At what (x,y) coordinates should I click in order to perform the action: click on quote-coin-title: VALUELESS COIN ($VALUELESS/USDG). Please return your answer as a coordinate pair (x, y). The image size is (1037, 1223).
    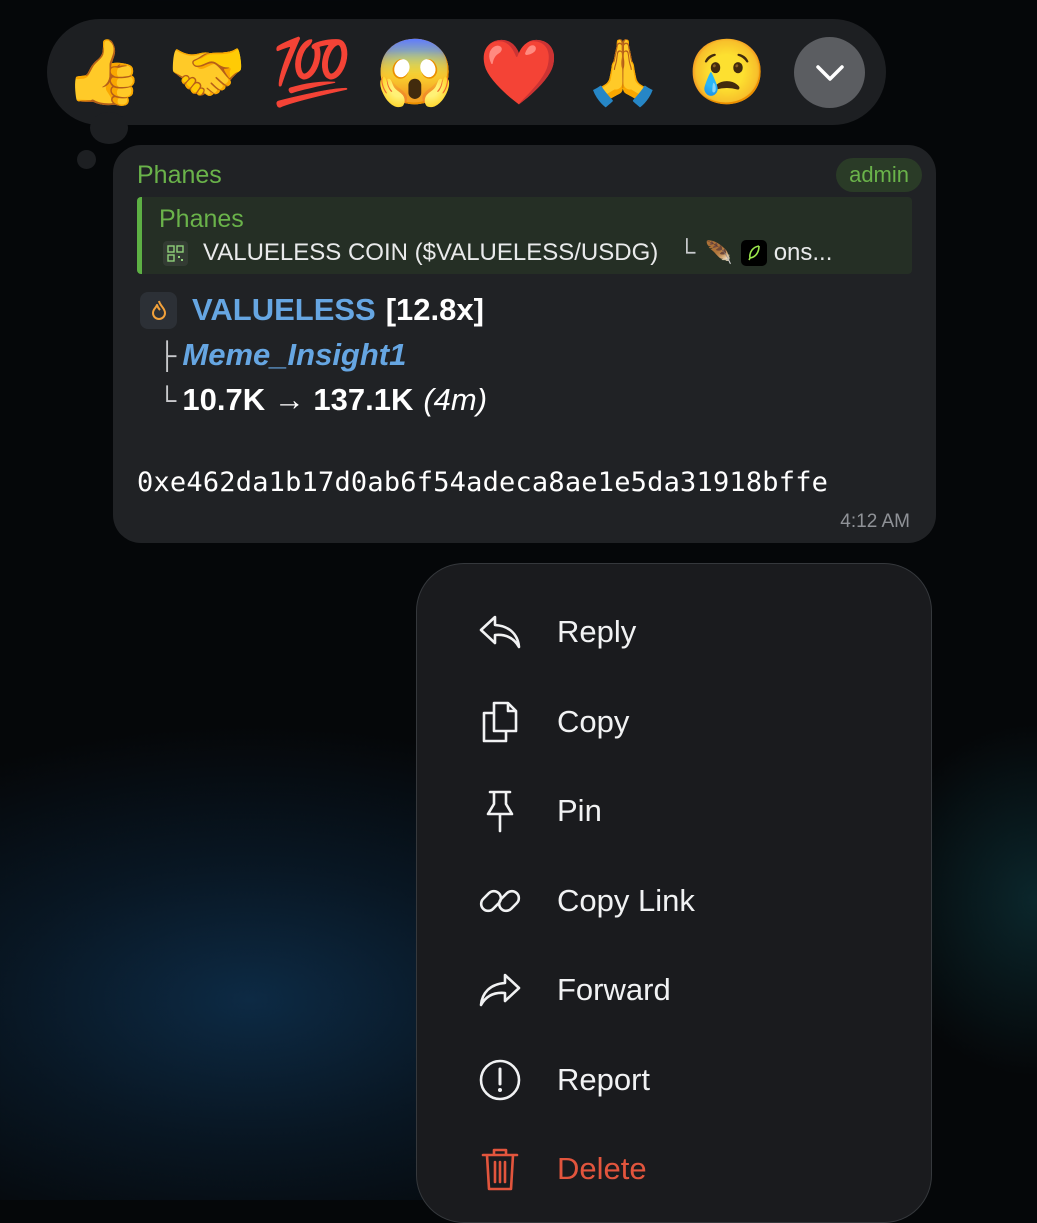
    Looking at the image, I should click on (431, 252).